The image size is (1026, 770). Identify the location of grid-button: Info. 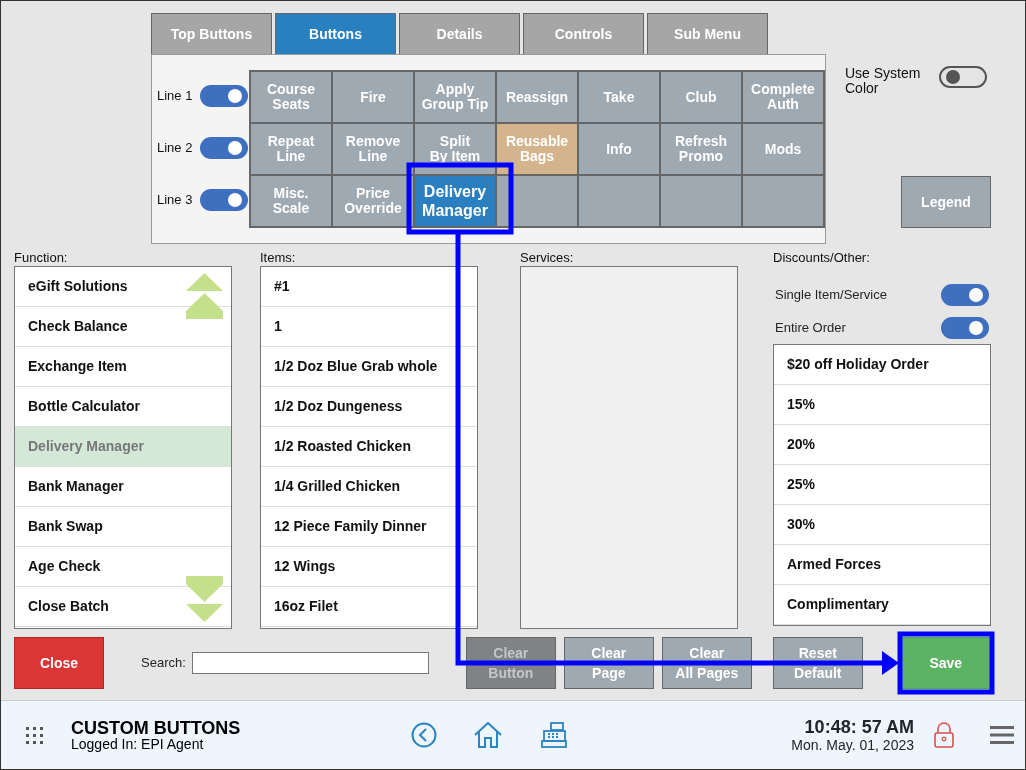
(619, 149).